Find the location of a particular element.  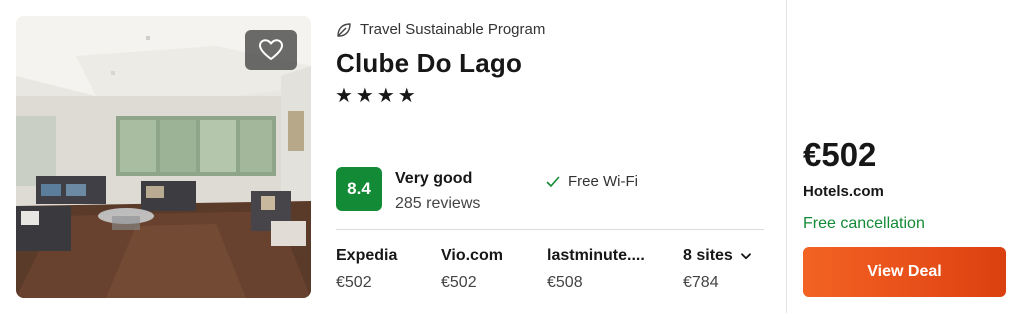

deal-provider: Hotels.com is located at coordinates (843, 191).